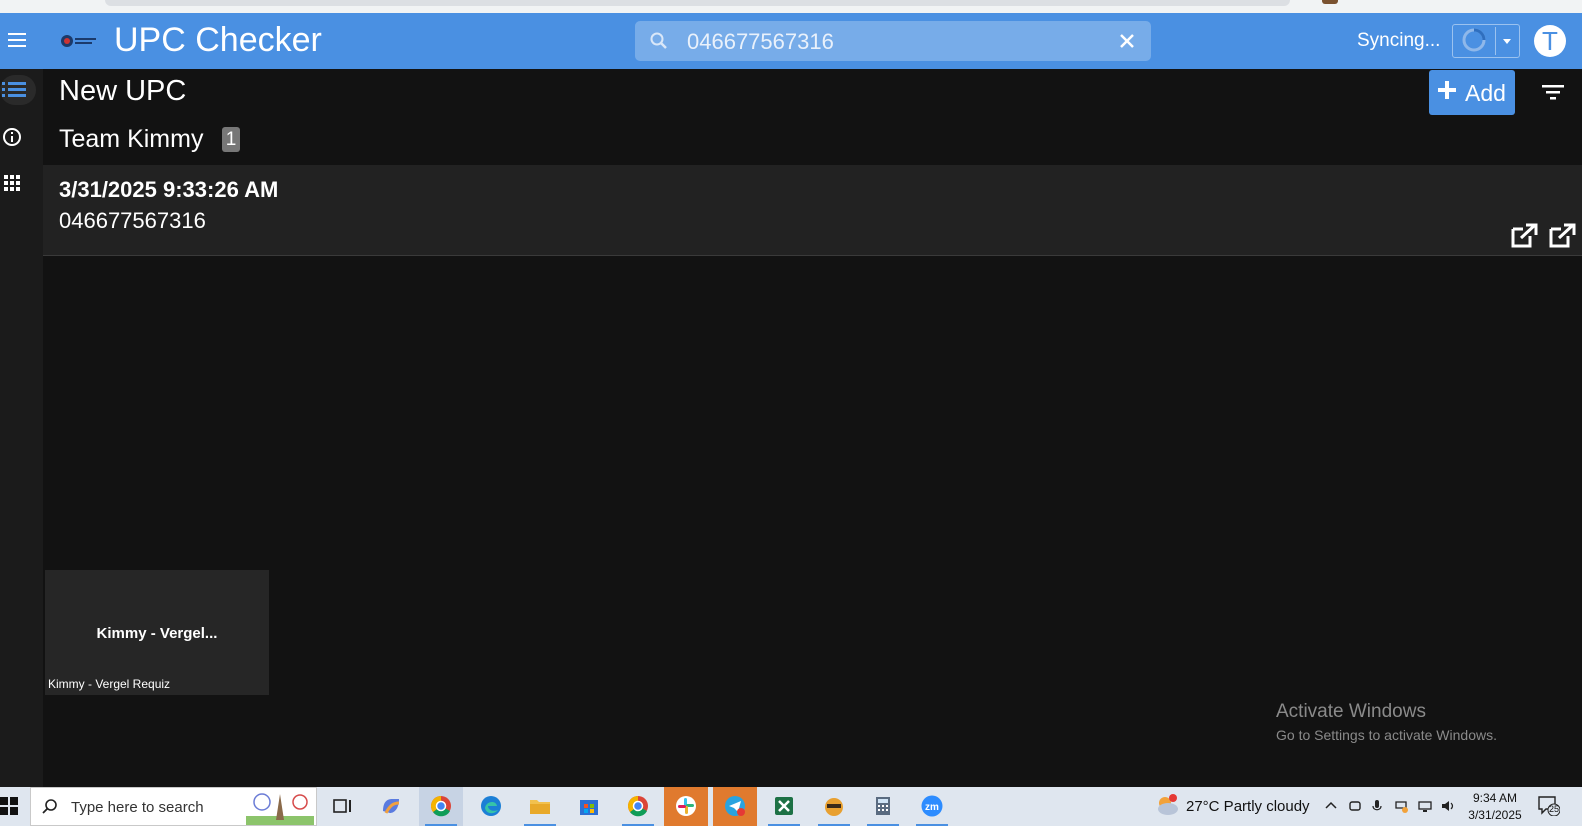 The width and height of the screenshot is (1582, 826). What do you see at coordinates (123, 91) in the screenshot?
I see `page-title: New UPC` at bounding box center [123, 91].